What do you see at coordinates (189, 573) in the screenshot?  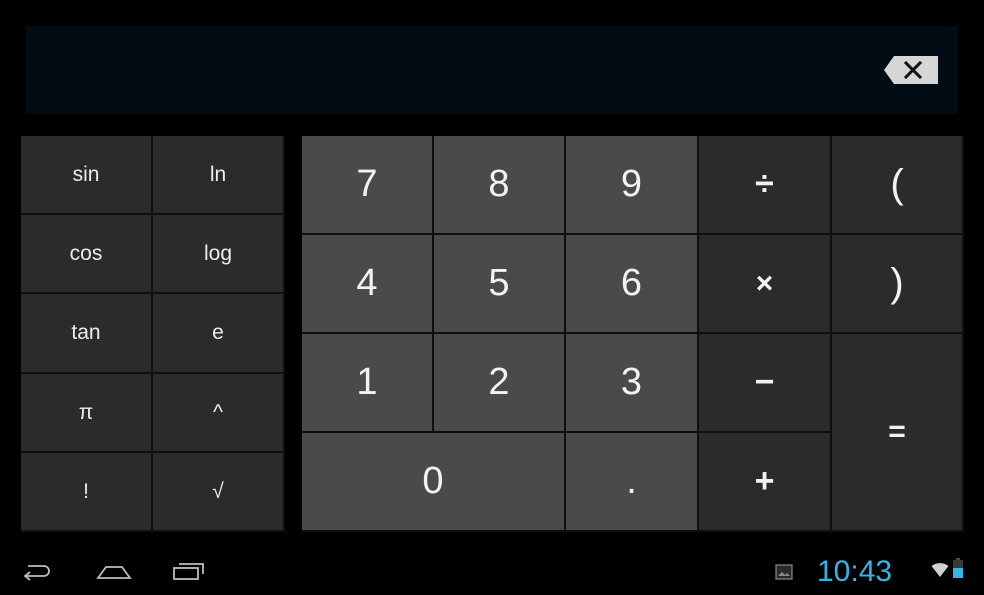 I see `recent-apps-icon` at bounding box center [189, 573].